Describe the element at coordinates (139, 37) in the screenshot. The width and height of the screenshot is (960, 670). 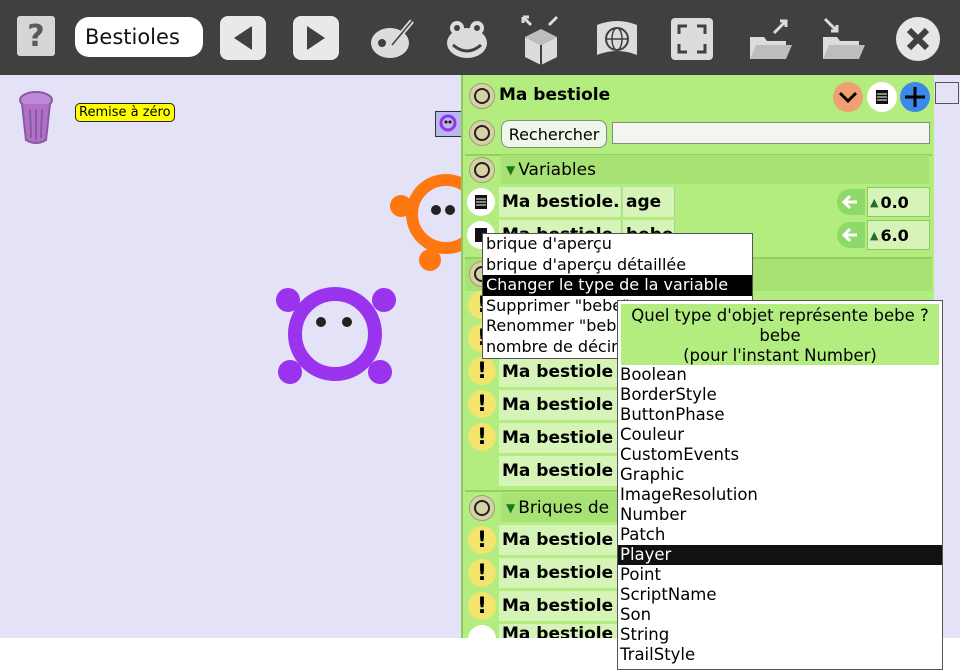
I see `project-name-field: Bestioles` at that location.